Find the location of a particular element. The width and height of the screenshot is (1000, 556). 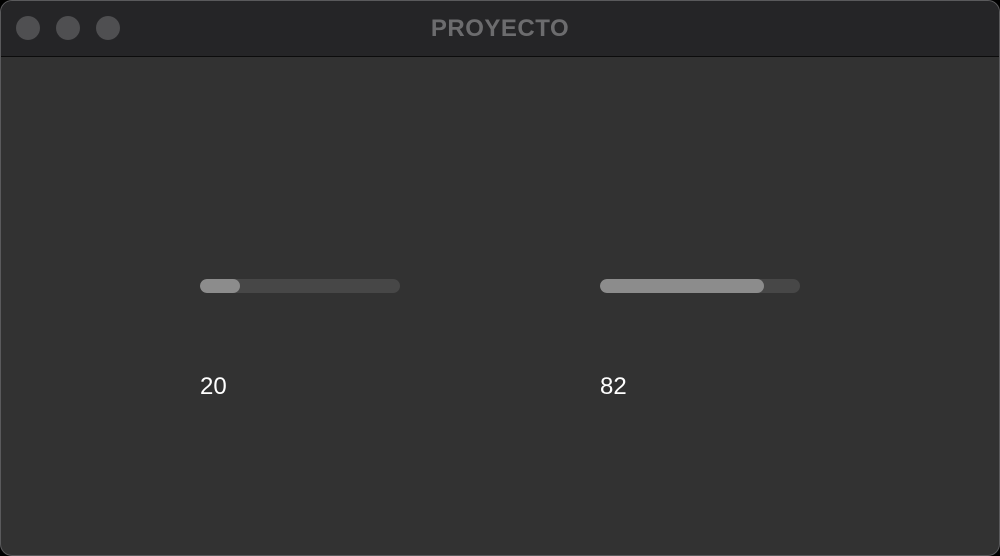

slider-right-fill is located at coordinates (682, 286).